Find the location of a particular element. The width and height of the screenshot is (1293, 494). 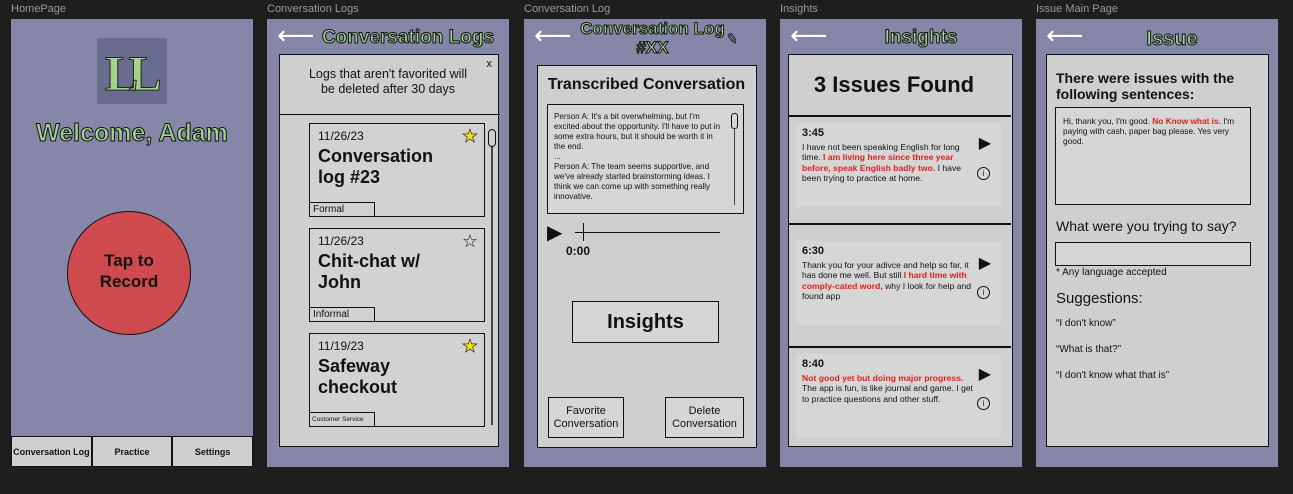

bottom-nav: Conversation Log Practice Settings is located at coordinates (132, 451).